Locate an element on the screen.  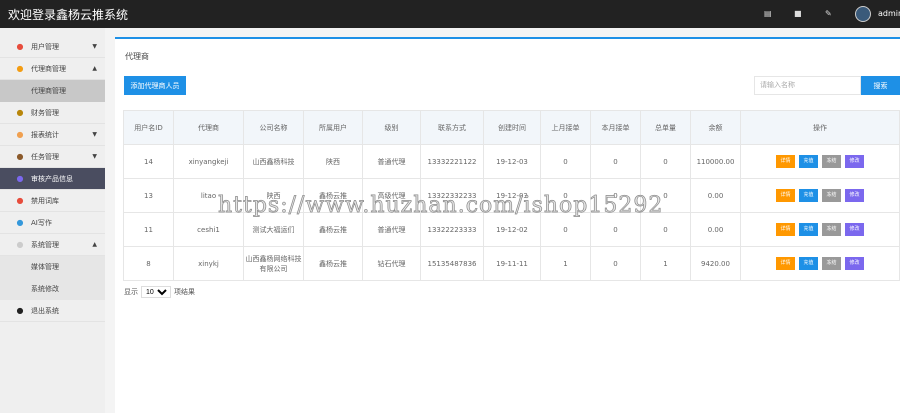
sidebar-item: ● 用户管理 ▼ is located at coordinates (52, 47).